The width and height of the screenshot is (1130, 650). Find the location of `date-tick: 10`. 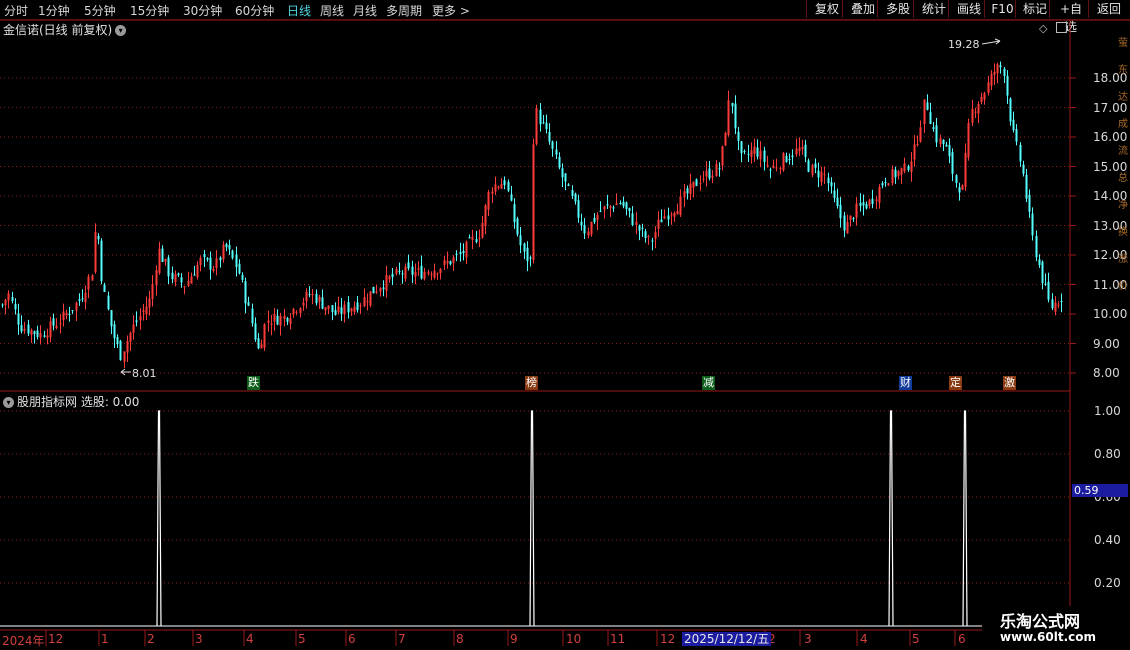

date-tick: 10 is located at coordinates (574, 639).